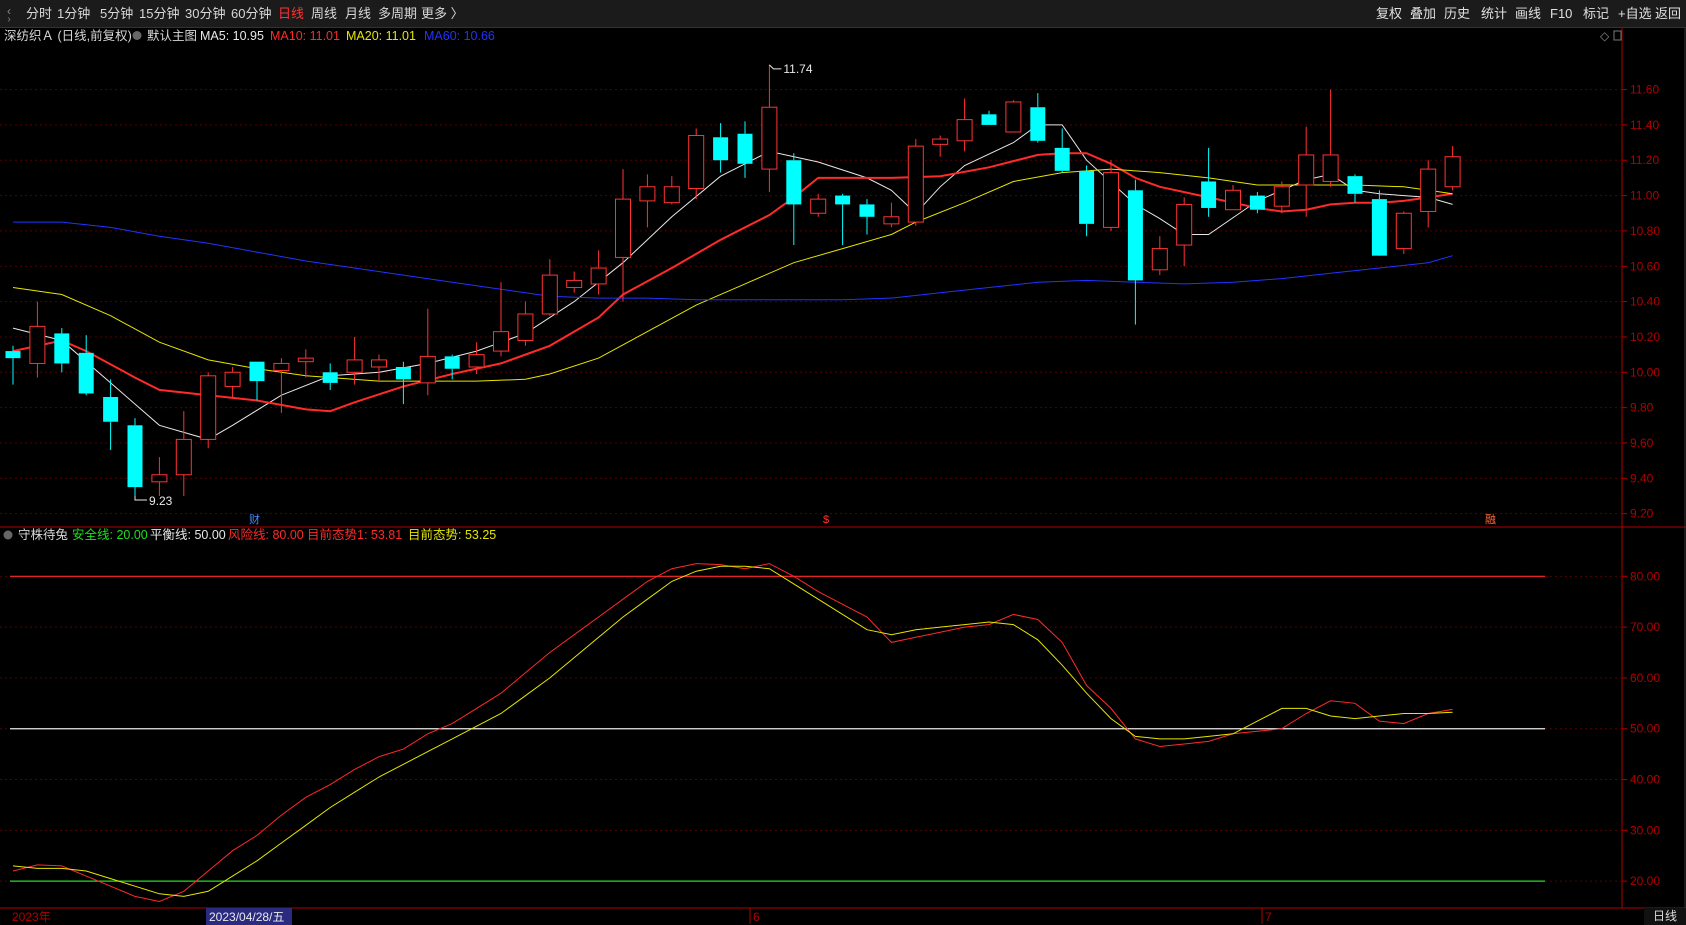 The height and width of the screenshot is (925, 1686). What do you see at coordinates (642, 916) in the screenshot?
I see `time-axis: 2023年 2023/04/28/五 6 7` at bounding box center [642, 916].